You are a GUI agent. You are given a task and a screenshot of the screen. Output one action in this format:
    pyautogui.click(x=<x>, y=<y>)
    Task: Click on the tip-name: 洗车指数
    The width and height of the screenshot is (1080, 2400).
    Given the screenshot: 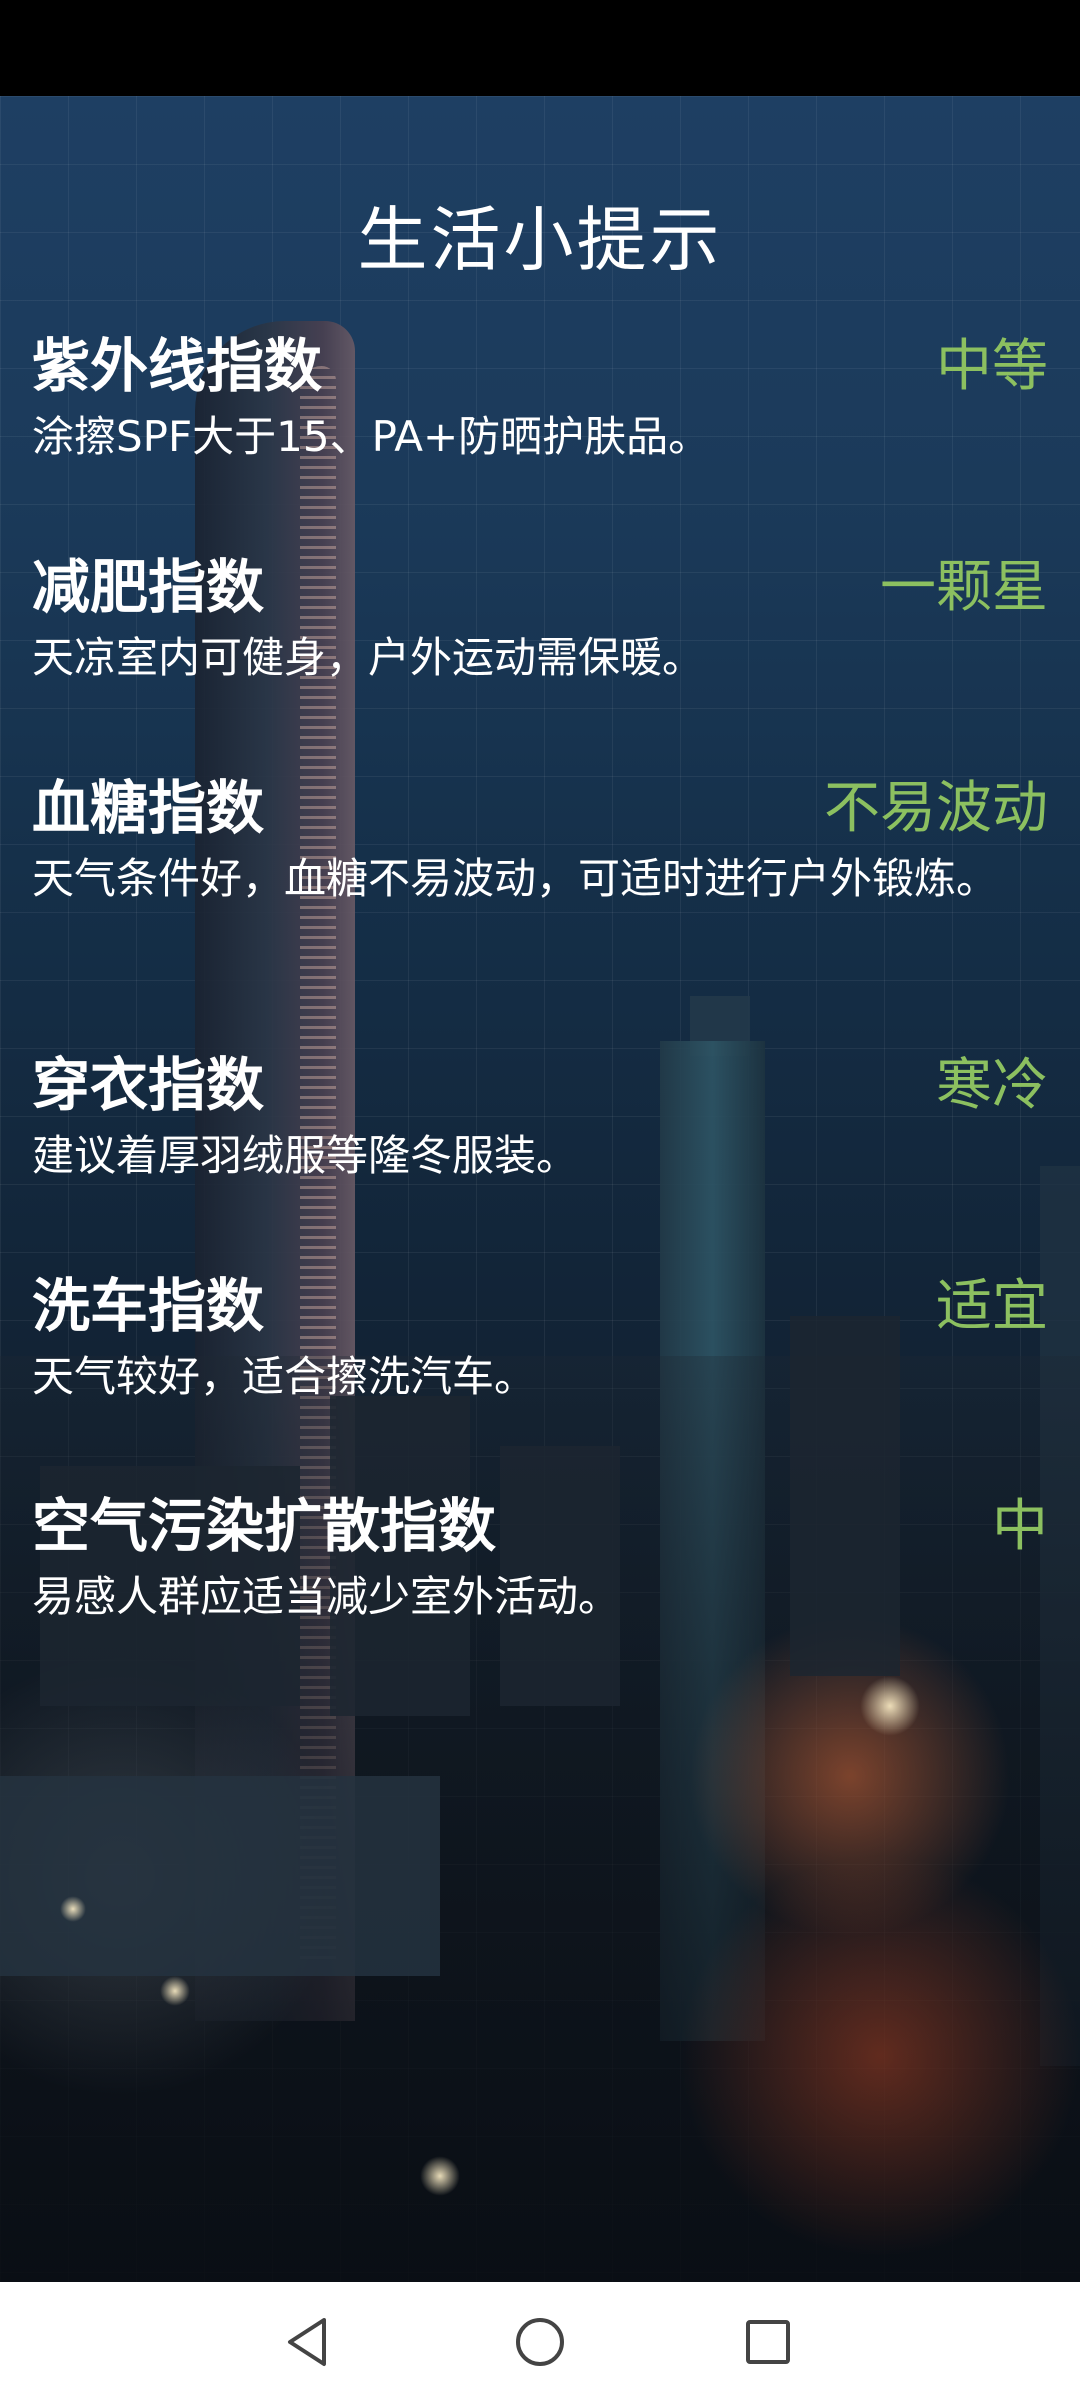 What is the action you would take?
    pyautogui.click(x=148, y=1306)
    